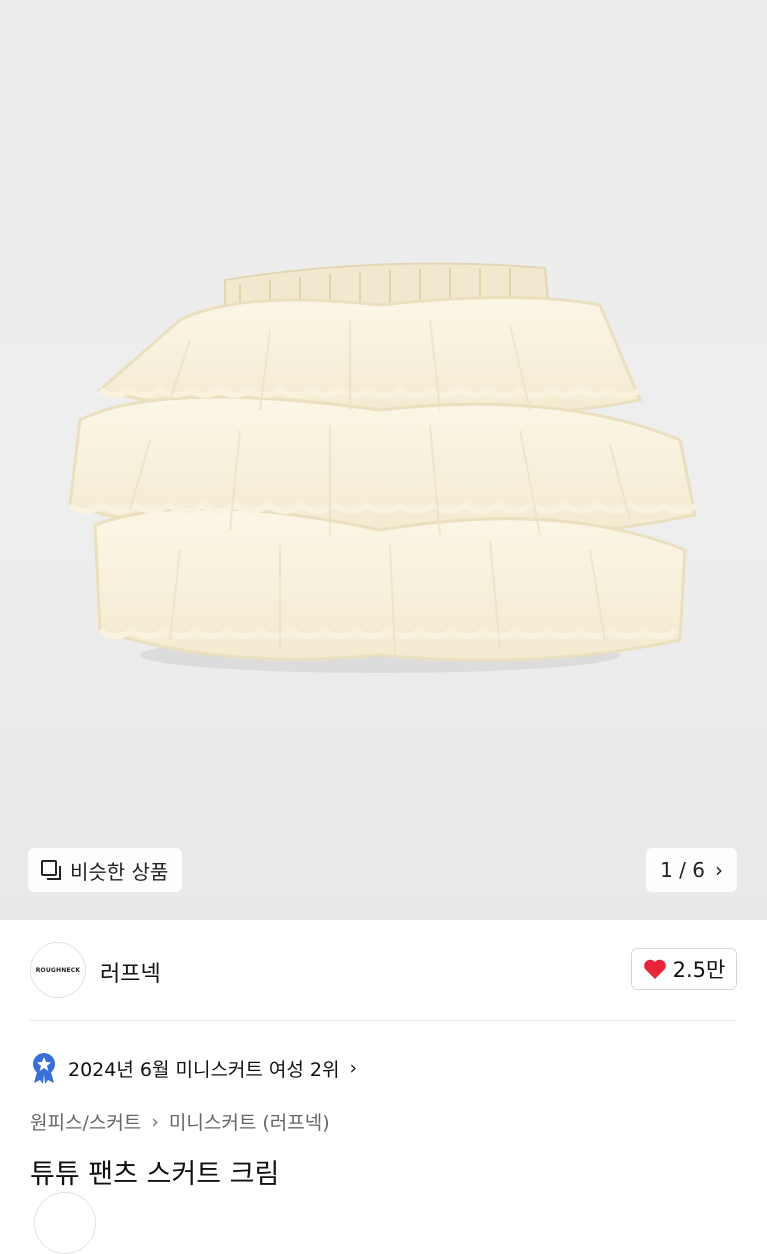 The image size is (767, 1254). Describe the element at coordinates (383, 970) in the screenshot. I see `seller-row: ROUGHNECK 러프넥 2.5만` at that location.